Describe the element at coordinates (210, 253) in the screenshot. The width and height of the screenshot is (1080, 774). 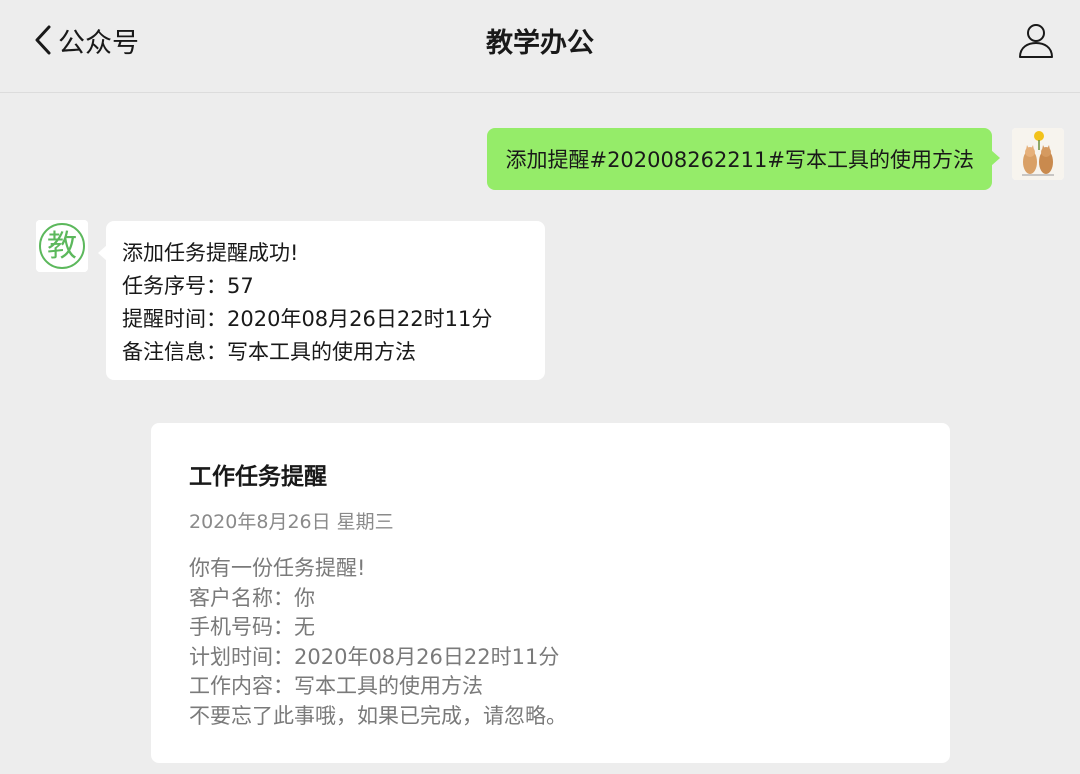
I see `reply-line: 添加任务提醒成功!` at that location.